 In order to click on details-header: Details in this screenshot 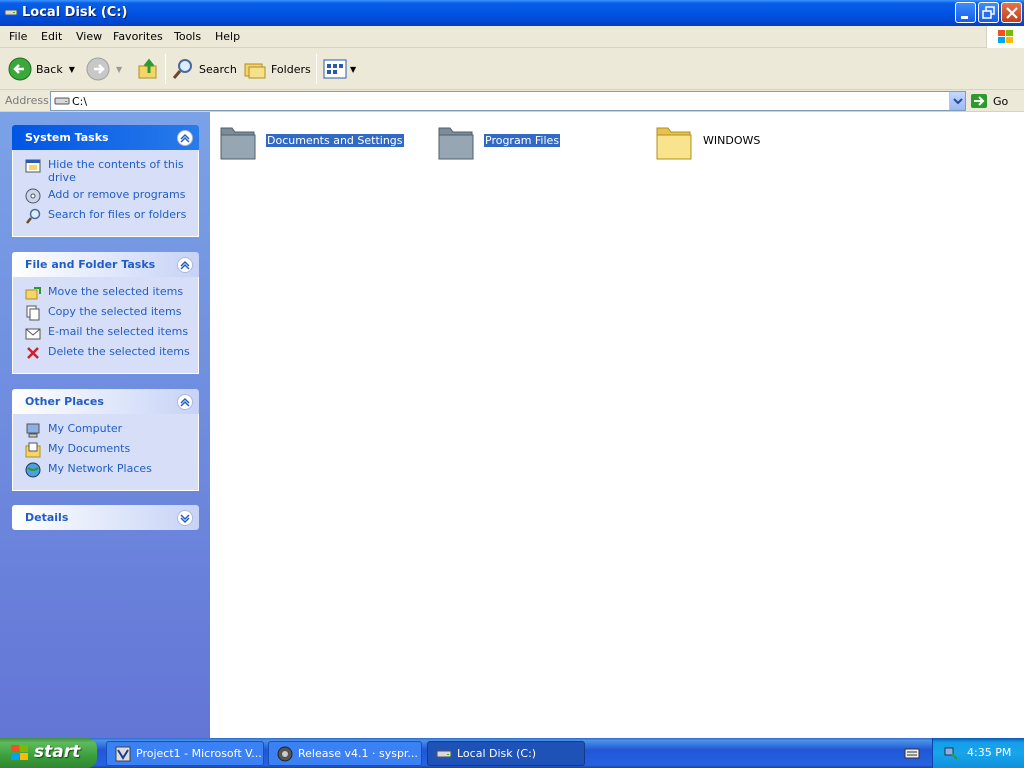, I will do `click(105, 517)`.